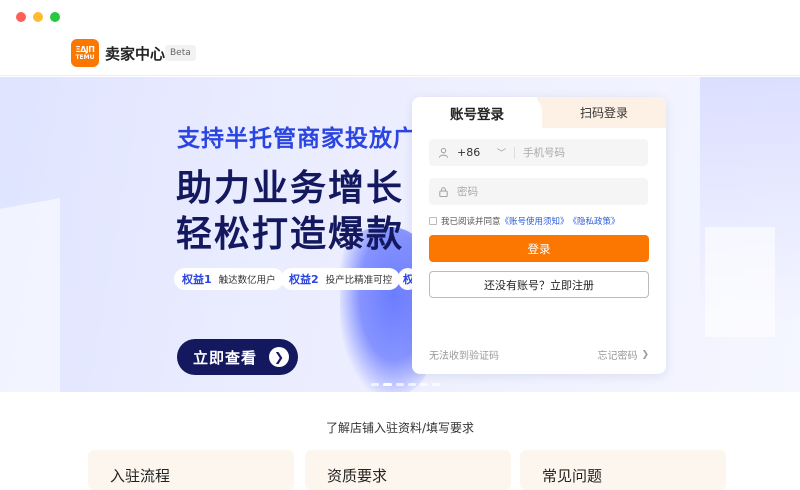 Image resolution: width=800 pixels, height=490 pixels. I want to click on forgot-password-link: 忘记密码 ❯, so click(623, 355).